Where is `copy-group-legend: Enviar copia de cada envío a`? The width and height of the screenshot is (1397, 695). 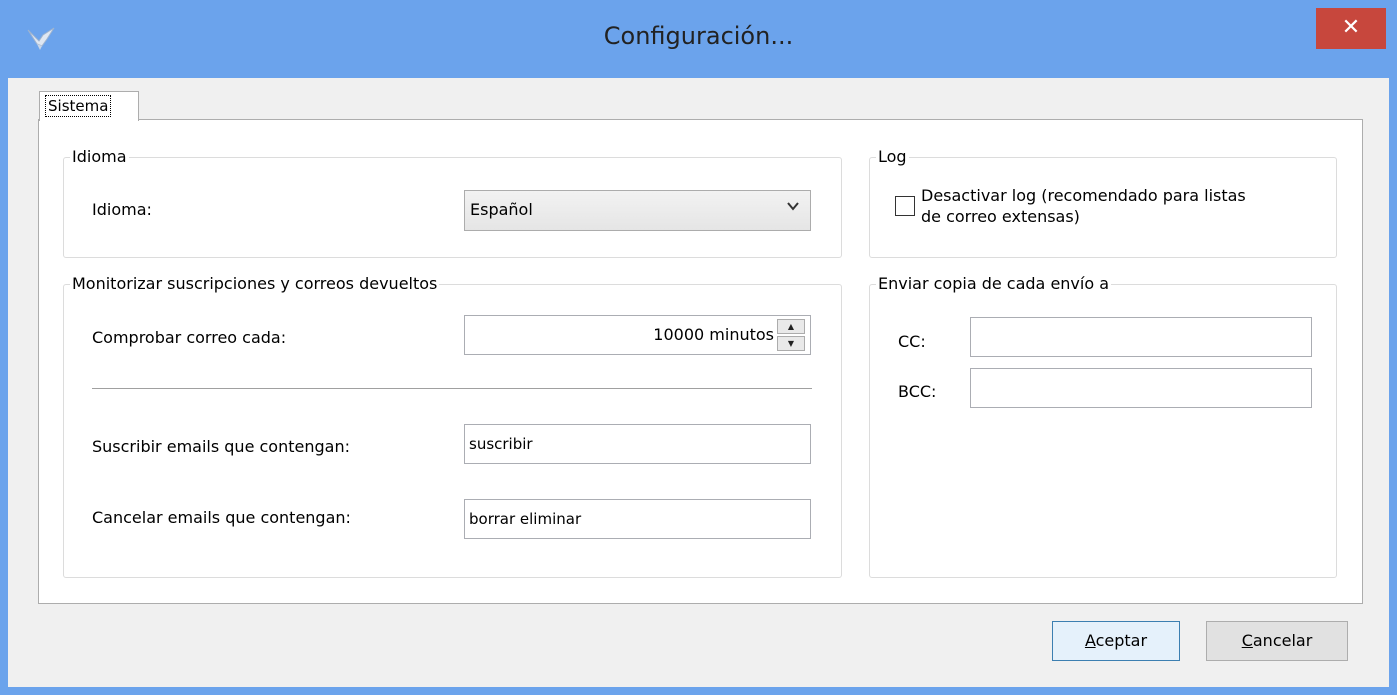 copy-group-legend: Enviar copia de cada envío a is located at coordinates (994, 284).